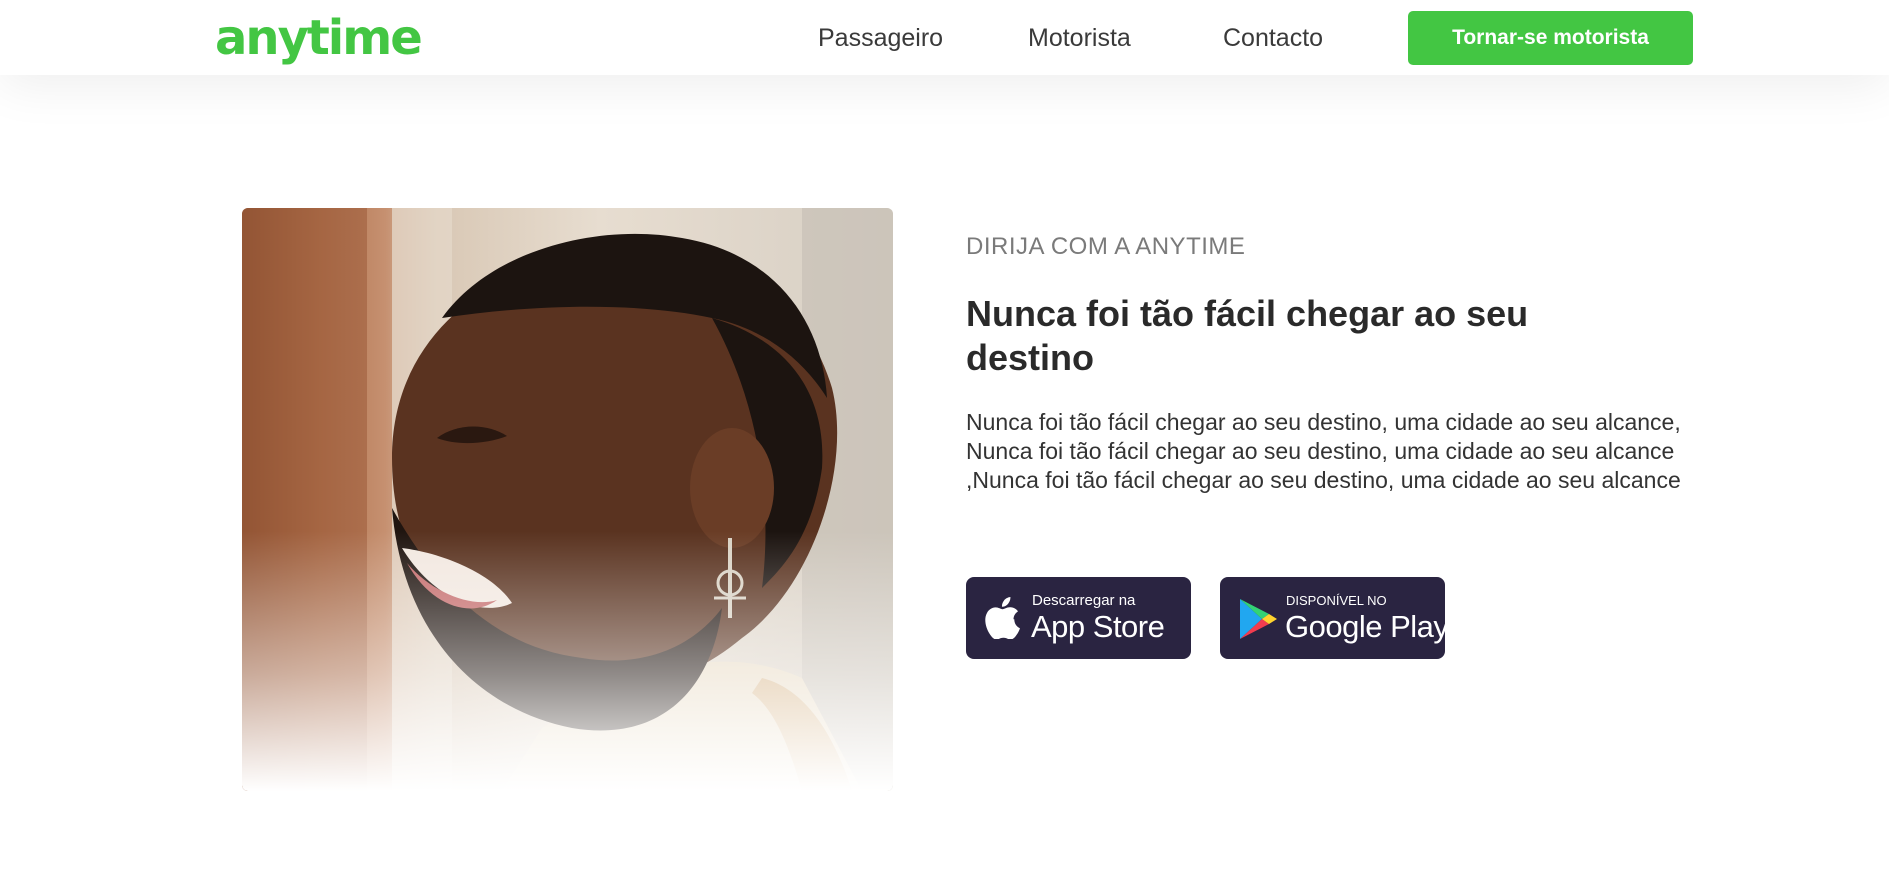 This screenshot has width=1889, height=893. Describe the element at coordinates (1258, 619) in the screenshot. I see `google-play-icon` at that location.